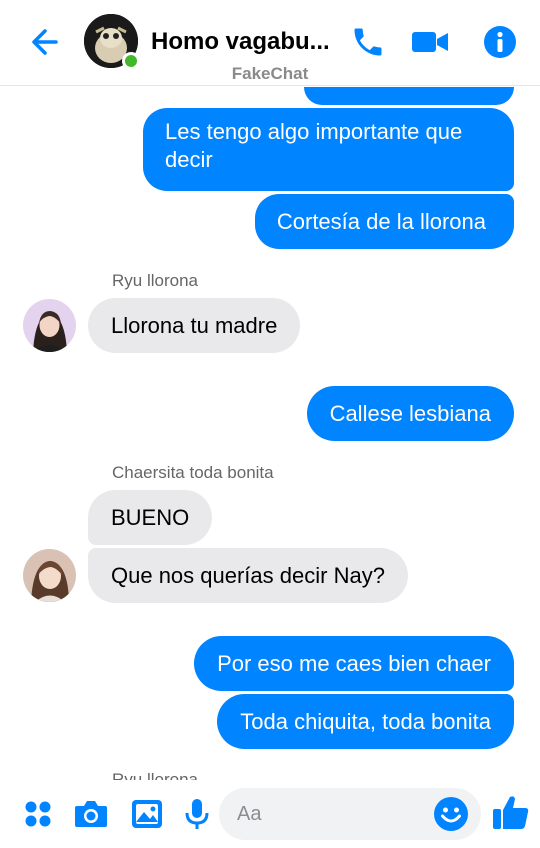 The image size is (540, 848). Describe the element at coordinates (249, 814) in the screenshot. I see `message-input-placeholder: Aa` at that location.